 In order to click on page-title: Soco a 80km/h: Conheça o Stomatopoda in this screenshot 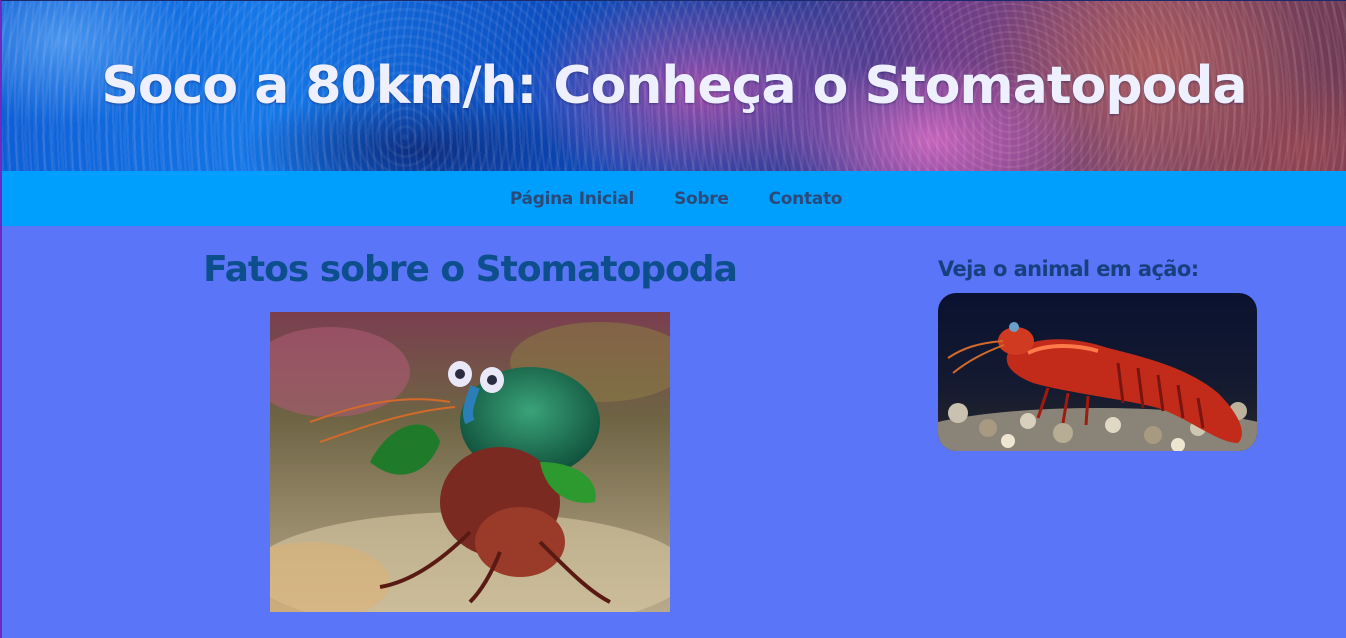, I will do `click(674, 86)`.